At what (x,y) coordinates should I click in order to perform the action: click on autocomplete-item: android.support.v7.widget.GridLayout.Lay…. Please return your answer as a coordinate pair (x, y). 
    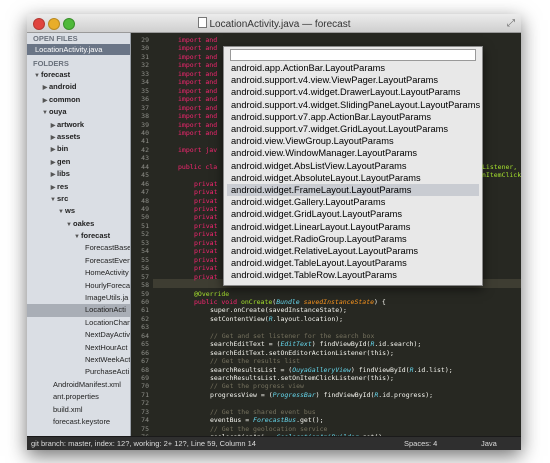
    Looking at the image, I should click on (353, 129).